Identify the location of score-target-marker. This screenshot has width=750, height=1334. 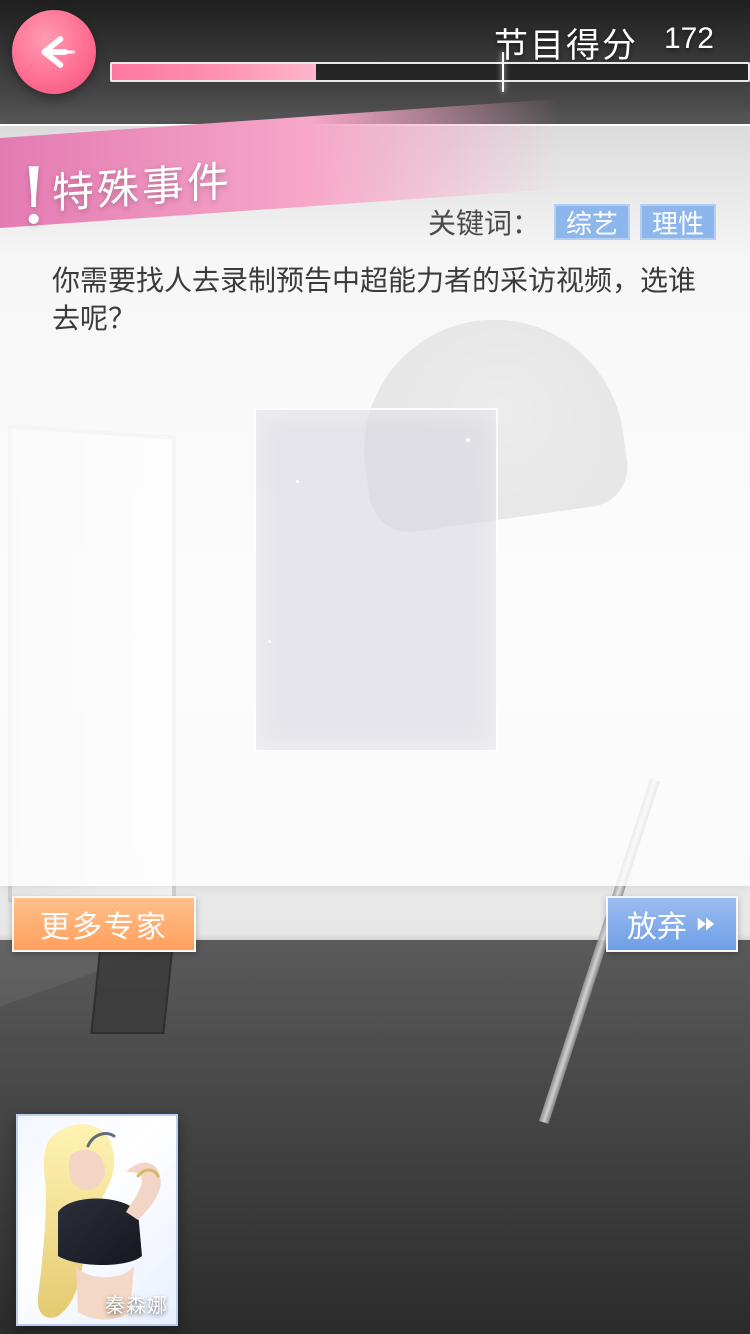
(503, 72).